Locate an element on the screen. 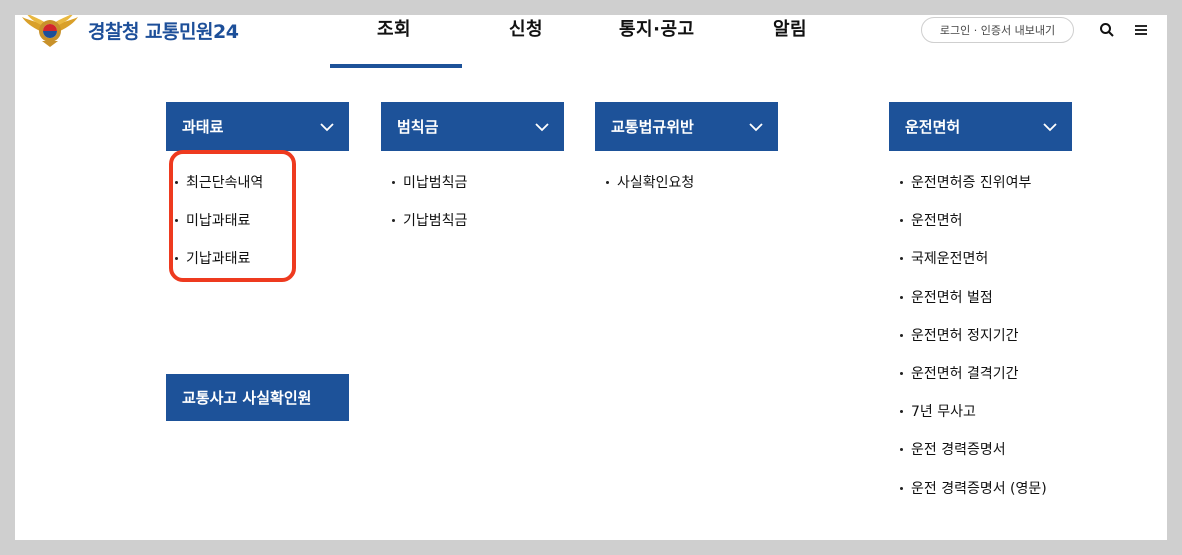 This screenshot has height=555, width=1182. menu-head-label: 과태료 is located at coordinates (203, 127).